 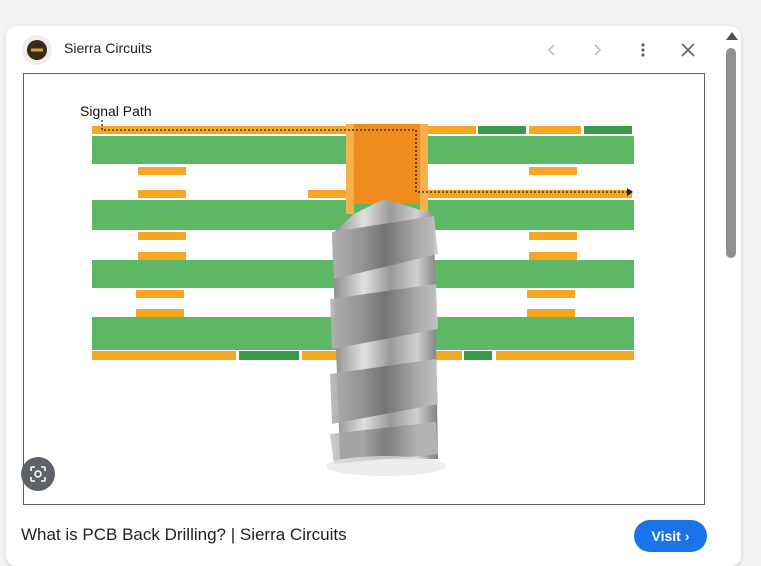 I want to click on visit-label: Visit, so click(x=666, y=536).